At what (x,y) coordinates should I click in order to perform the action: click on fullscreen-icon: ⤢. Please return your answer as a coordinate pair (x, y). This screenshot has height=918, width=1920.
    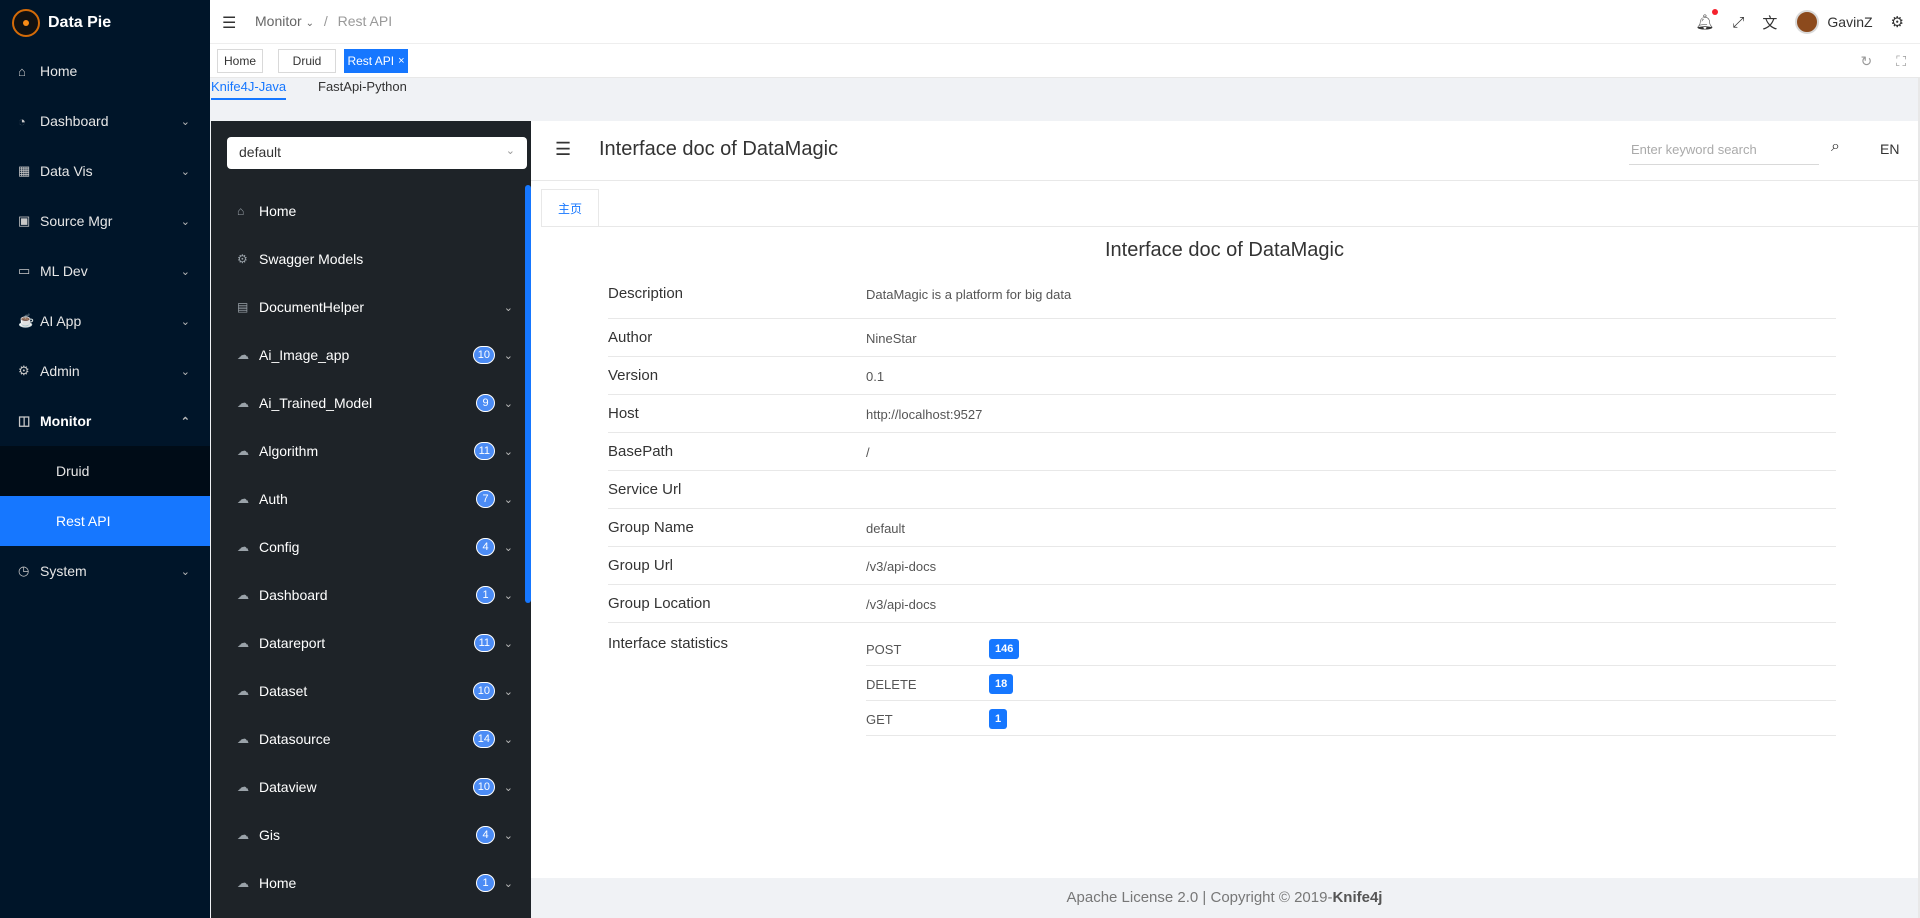
    Looking at the image, I should click on (1738, 22).